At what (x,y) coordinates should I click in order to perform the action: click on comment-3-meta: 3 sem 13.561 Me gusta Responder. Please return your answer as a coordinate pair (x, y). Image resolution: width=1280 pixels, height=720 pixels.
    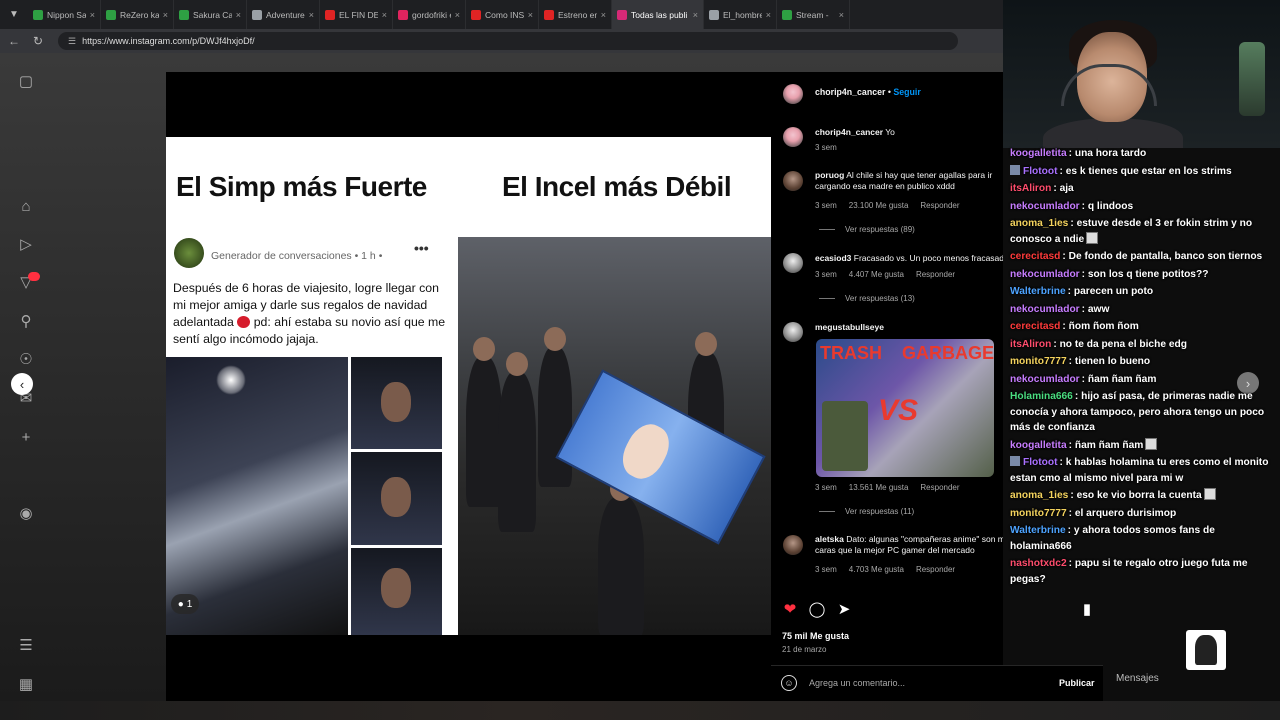
    Looking at the image, I should click on (887, 487).